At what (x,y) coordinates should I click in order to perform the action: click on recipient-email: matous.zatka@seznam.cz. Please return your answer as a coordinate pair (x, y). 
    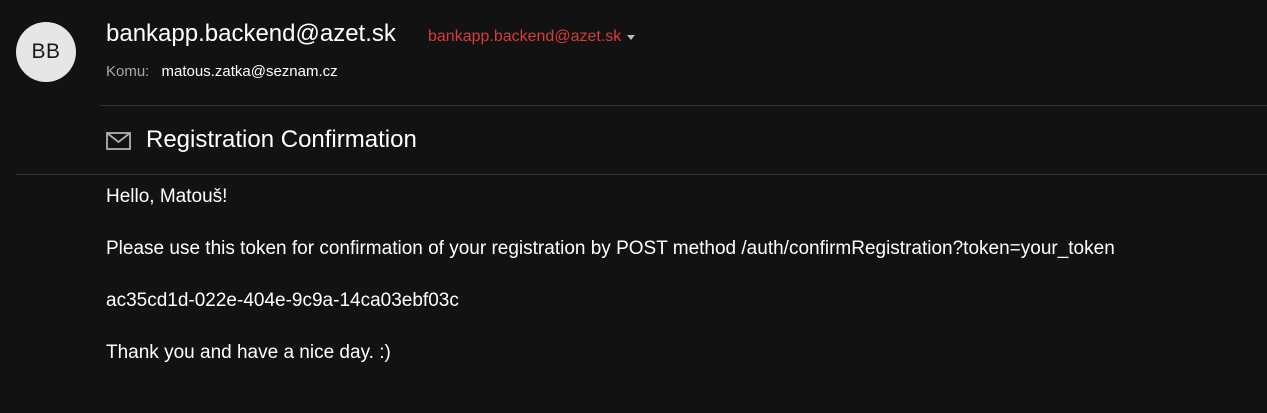
    Looking at the image, I should click on (249, 71).